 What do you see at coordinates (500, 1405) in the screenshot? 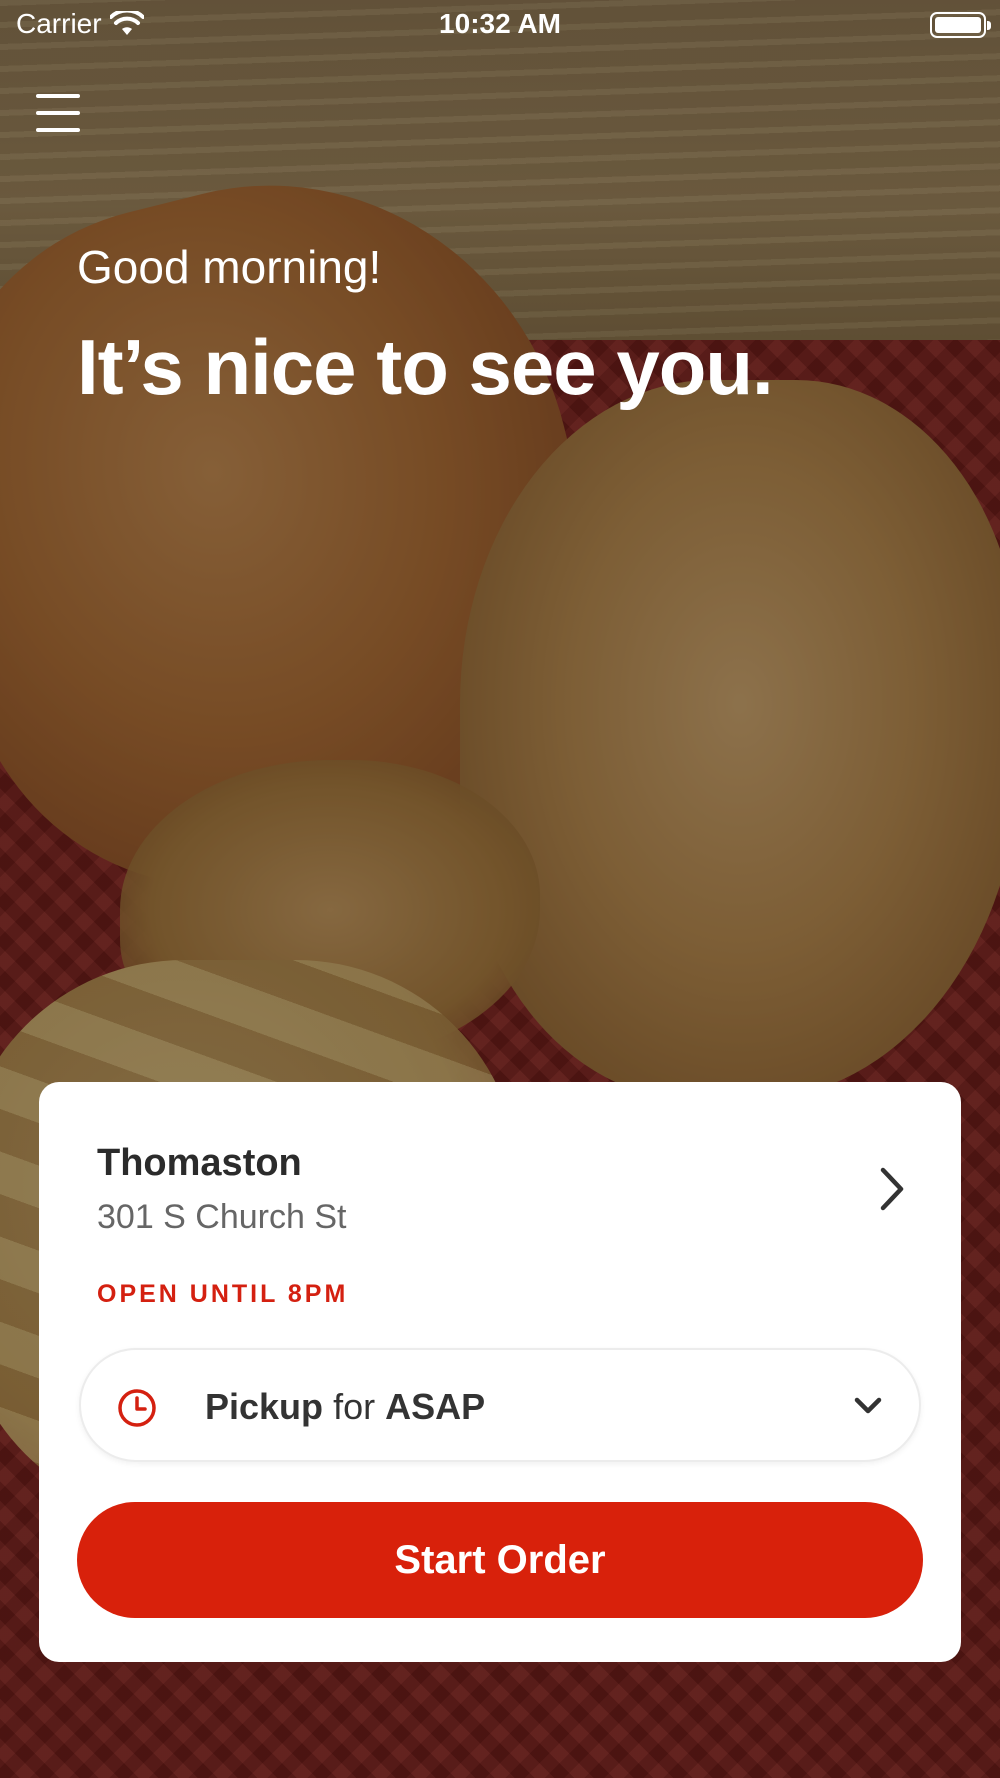
I see `pickup-time-select: Pickup for ASAP` at bounding box center [500, 1405].